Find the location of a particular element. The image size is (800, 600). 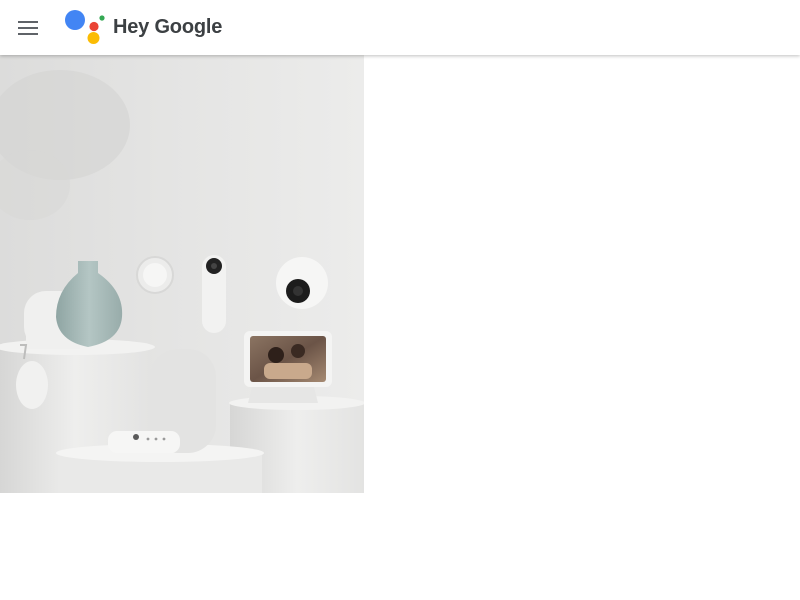

brand-logo: Hey Google is located at coordinates (143, 27).